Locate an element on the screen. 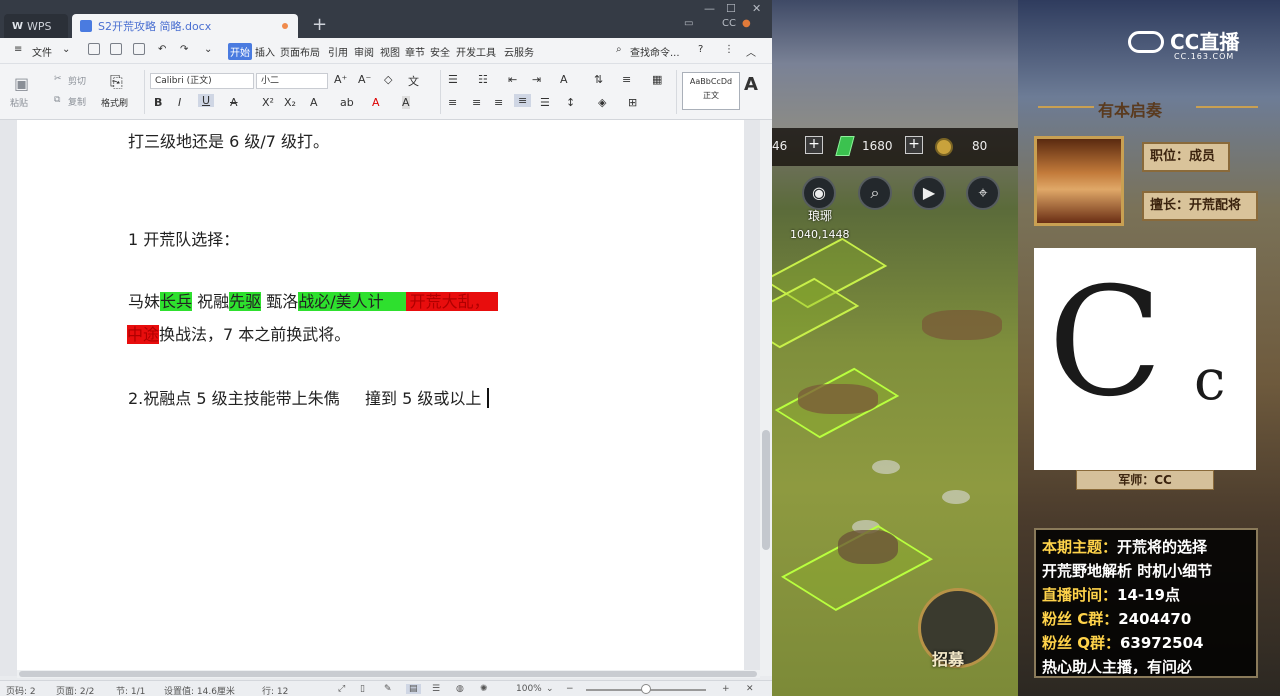  tab-cloud: 云服务 is located at coordinates (519, 51).